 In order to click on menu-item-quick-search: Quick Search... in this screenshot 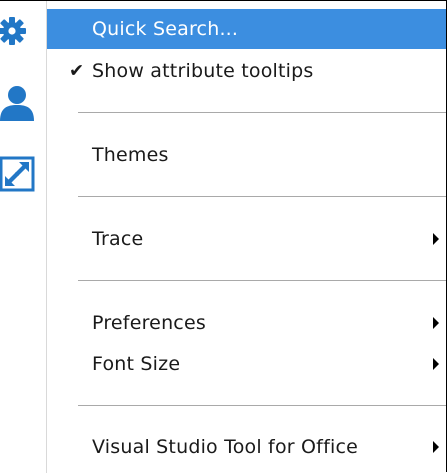, I will do `click(246, 29)`.